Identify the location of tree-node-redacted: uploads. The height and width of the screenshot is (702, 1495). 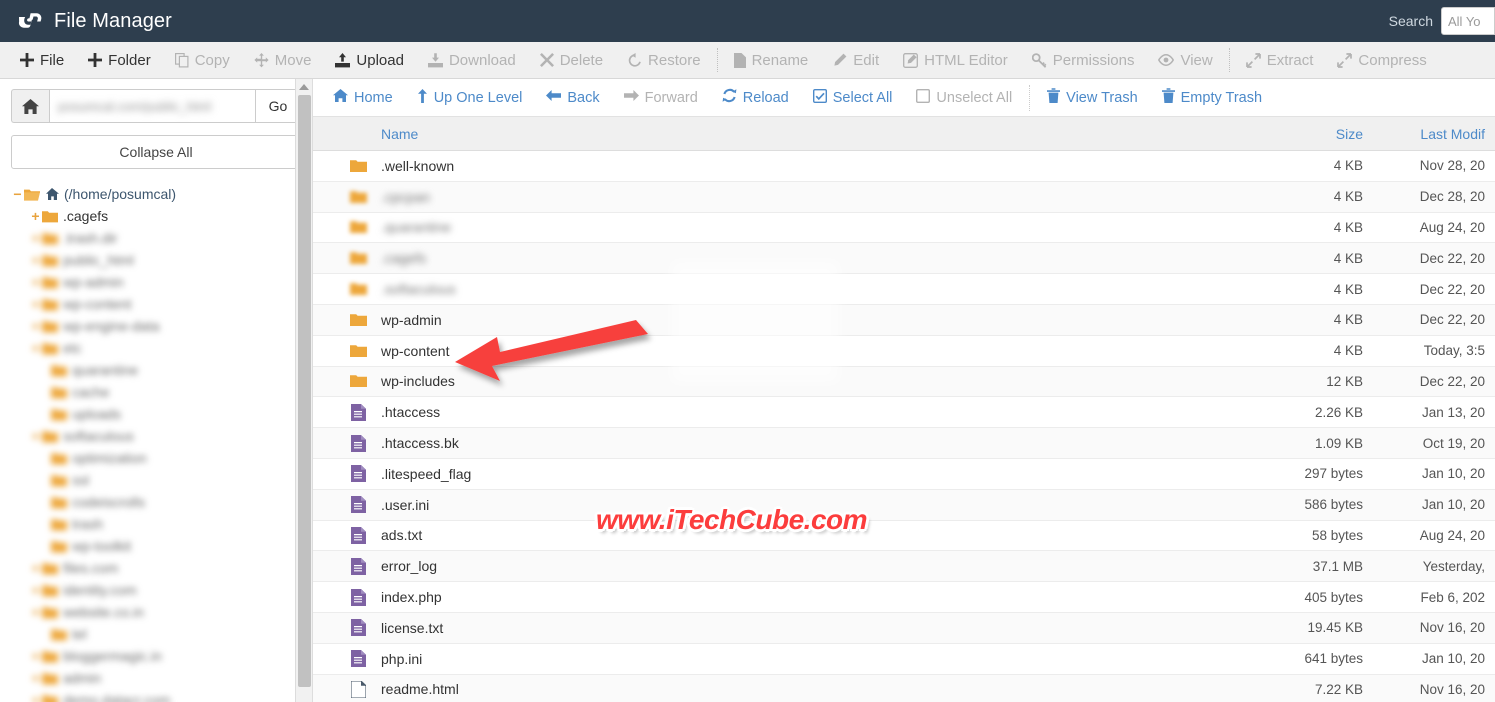
(156, 414).